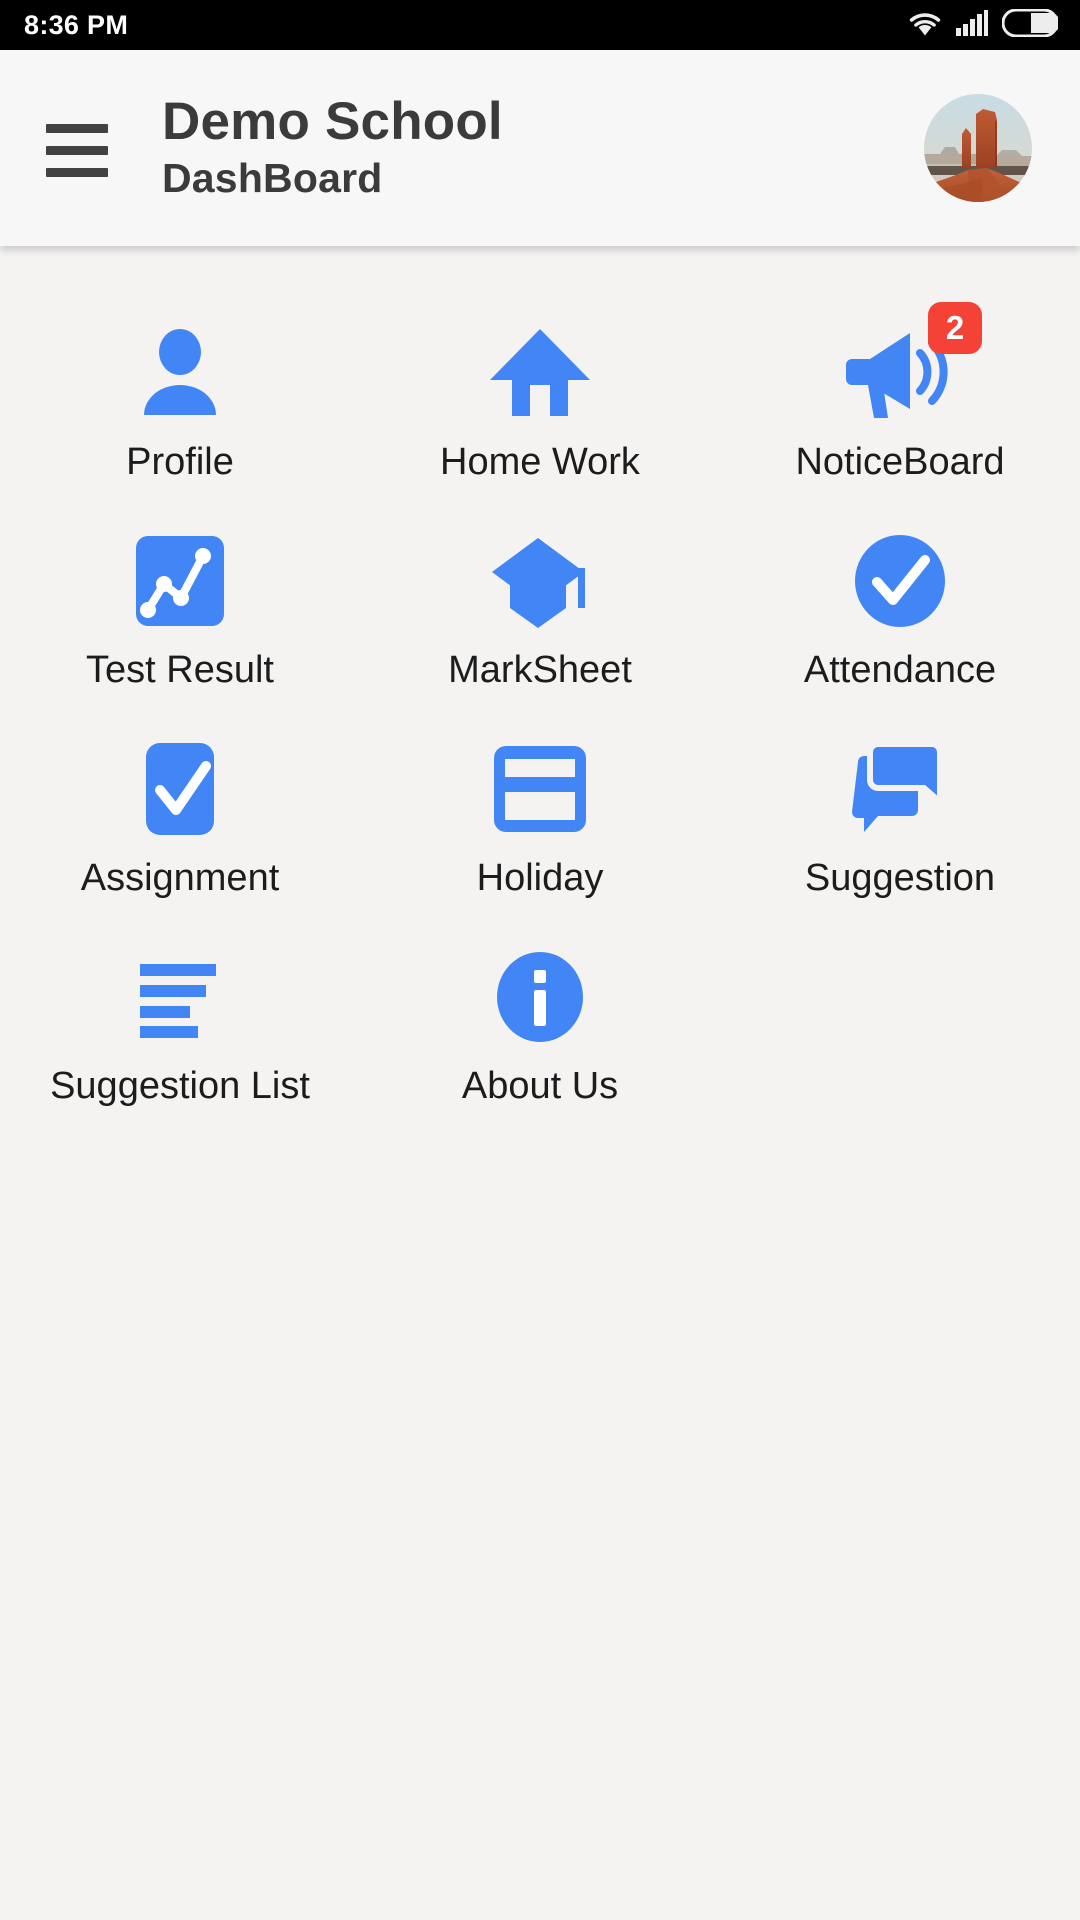  I want to click on avatar-image, so click(978, 148).